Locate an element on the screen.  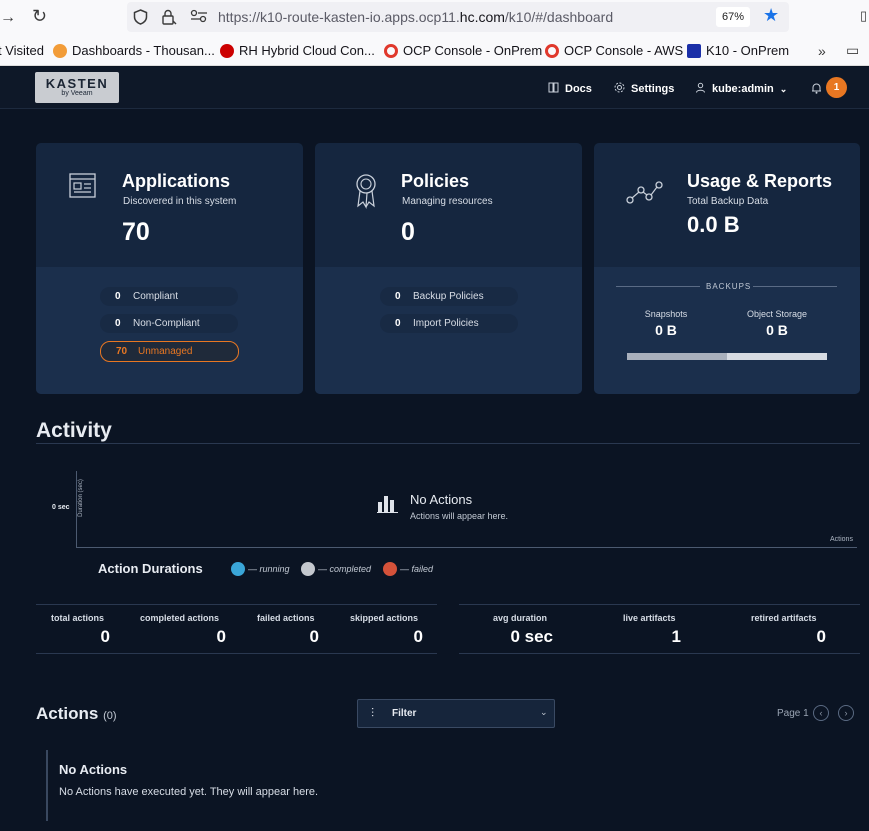
logo-text: KASTEN is located at coordinates (77, 83).